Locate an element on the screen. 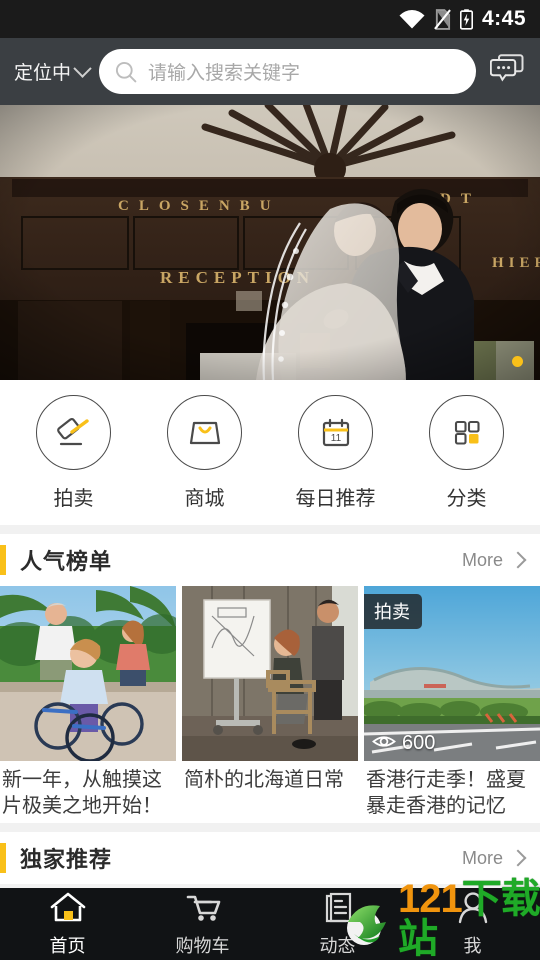  status-bar: 4:45 is located at coordinates (270, 19).